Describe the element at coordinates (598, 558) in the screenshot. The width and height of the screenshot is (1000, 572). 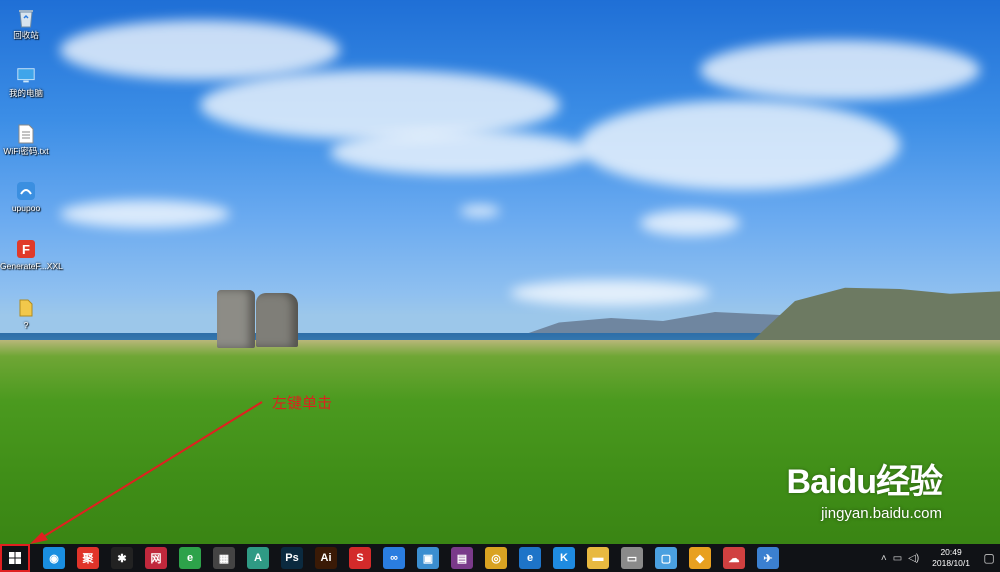
I see `taskbar-app-file-explorer-icon: ▬` at that location.